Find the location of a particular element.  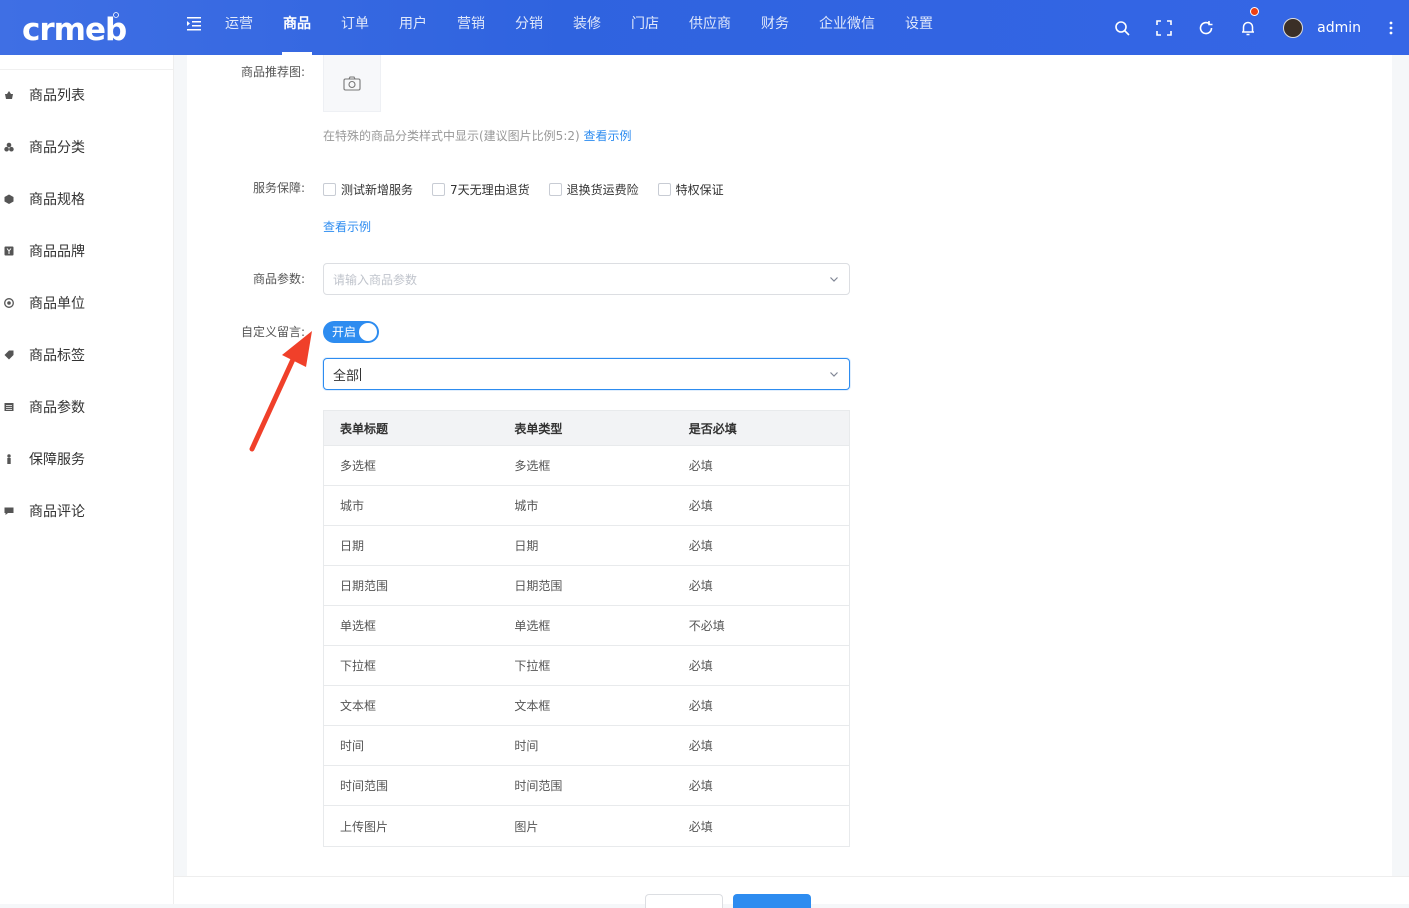

fullscreen-icon is located at coordinates (1164, 27).